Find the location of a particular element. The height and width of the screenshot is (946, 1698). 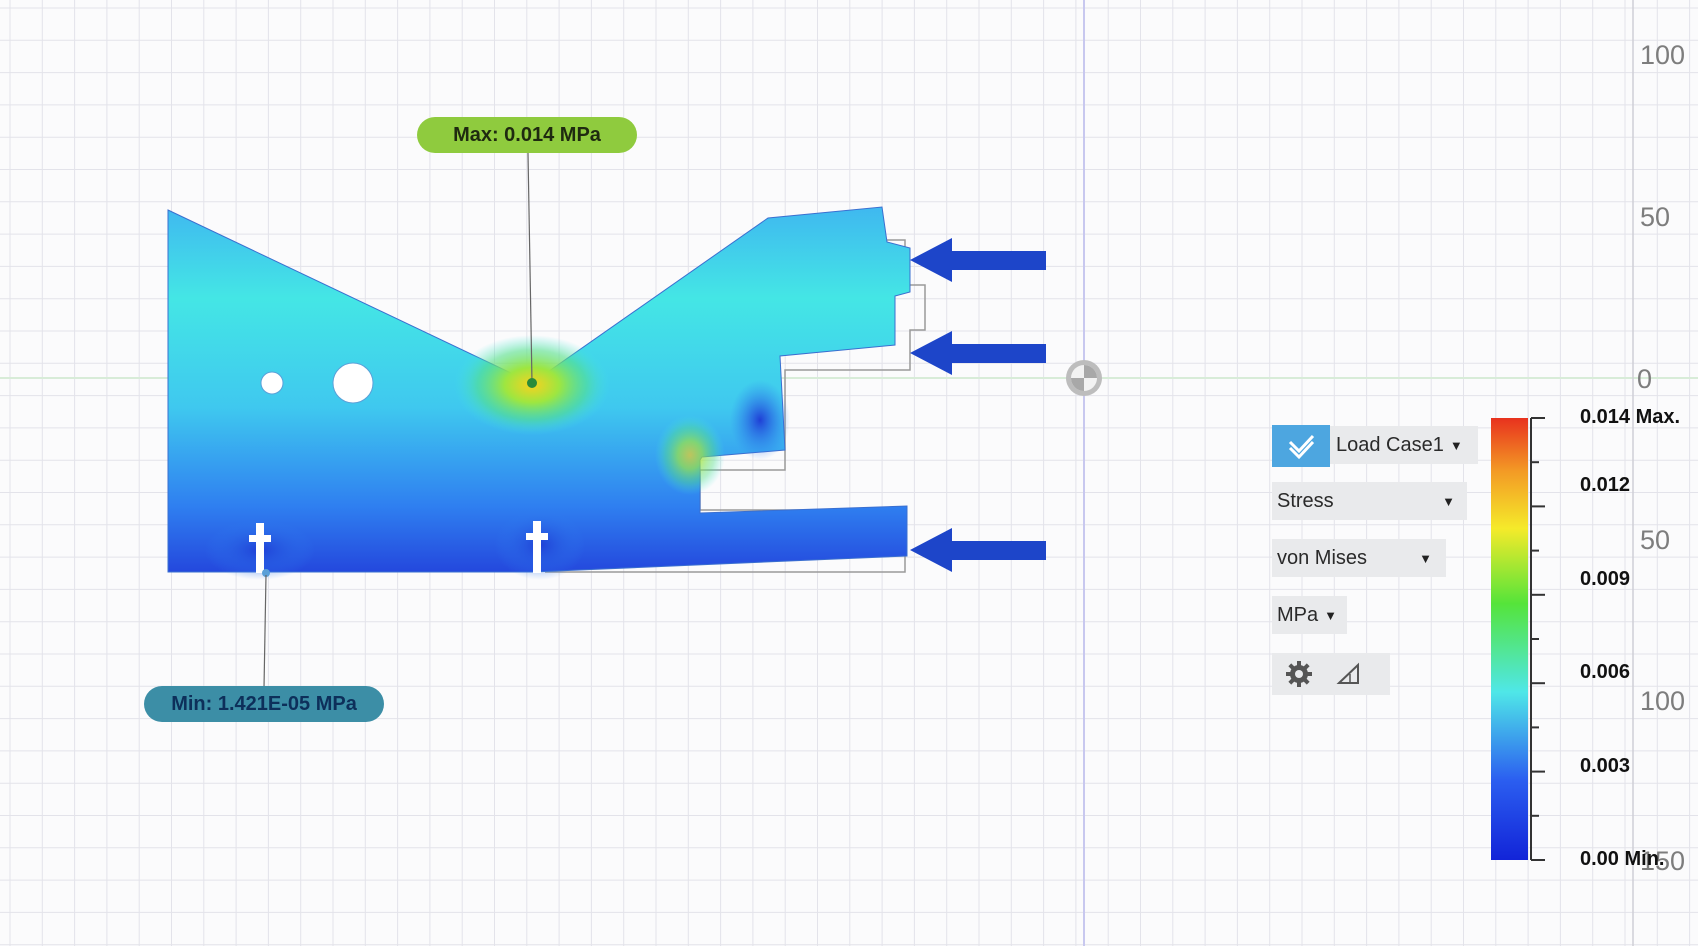

ruler-label-0: 0 is located at coordinates (1645, 379).